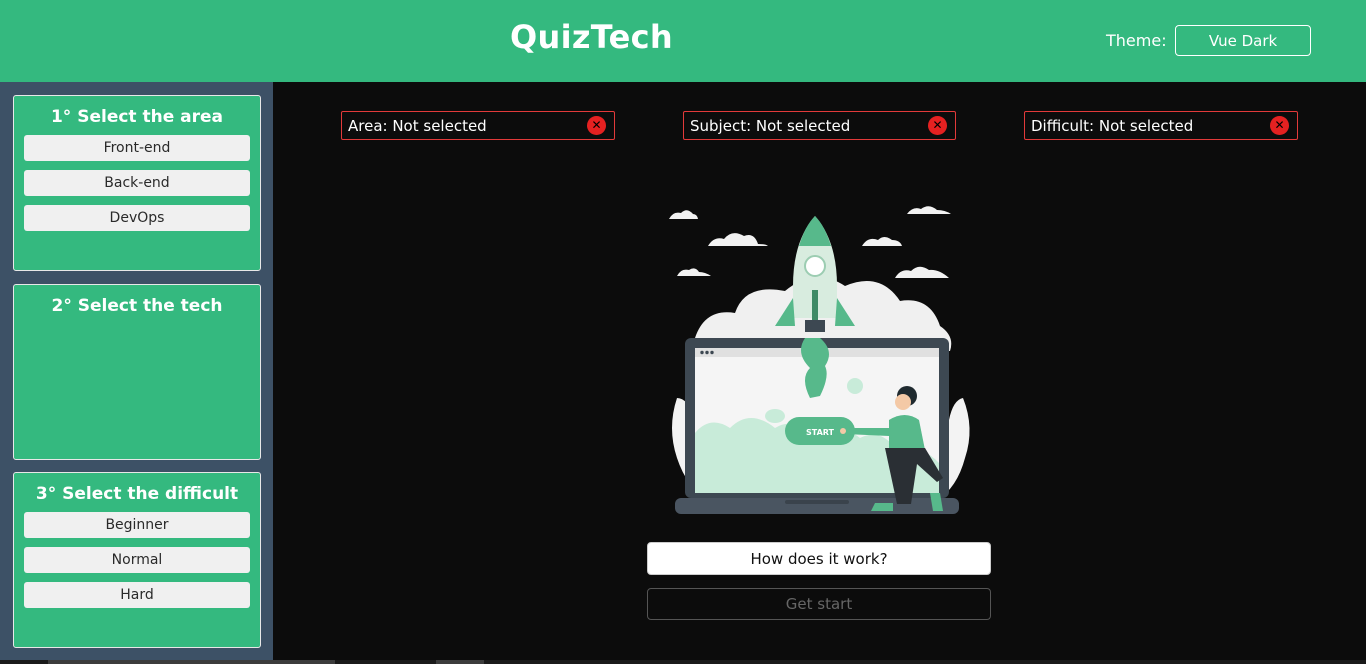 The image size is (1366, 664). I want to click on clear-difficult-icon: ✕, so click(1279, 125).